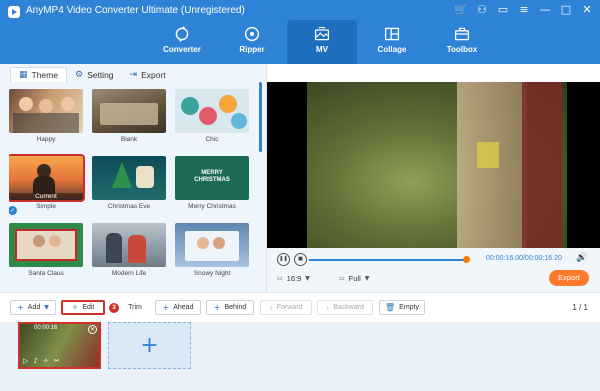 The image size is (600, 391). I want to click on progress-bar, so click(389, 259).